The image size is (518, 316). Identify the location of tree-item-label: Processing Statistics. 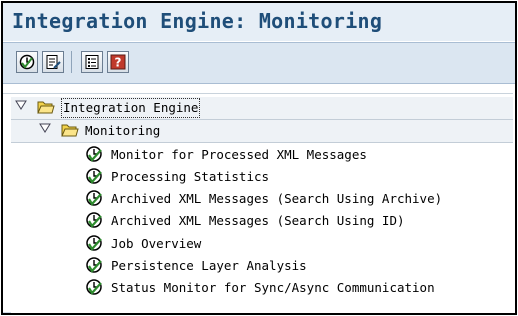
(190, 176).